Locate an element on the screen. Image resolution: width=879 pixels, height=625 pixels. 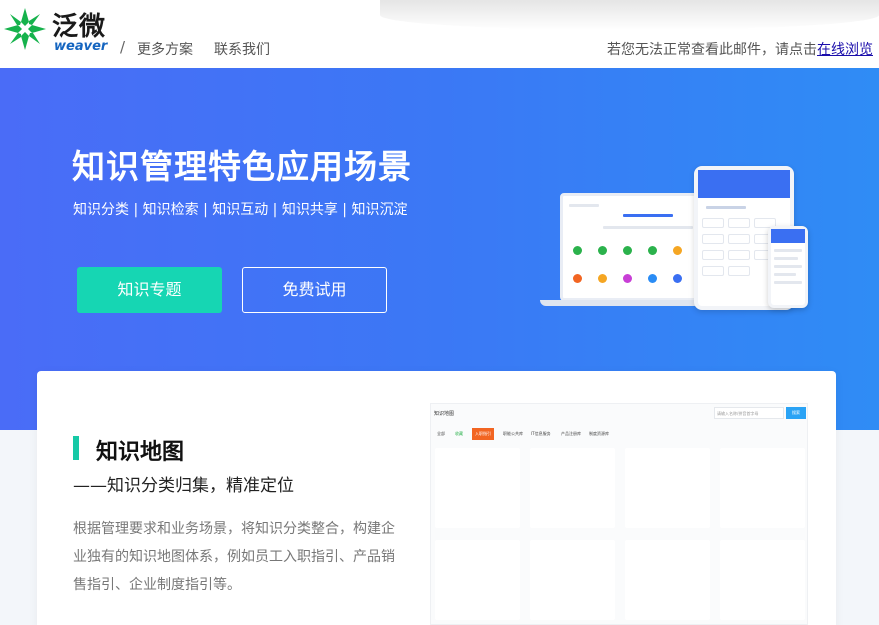
header-decoration is located at coordinates (629, 15).